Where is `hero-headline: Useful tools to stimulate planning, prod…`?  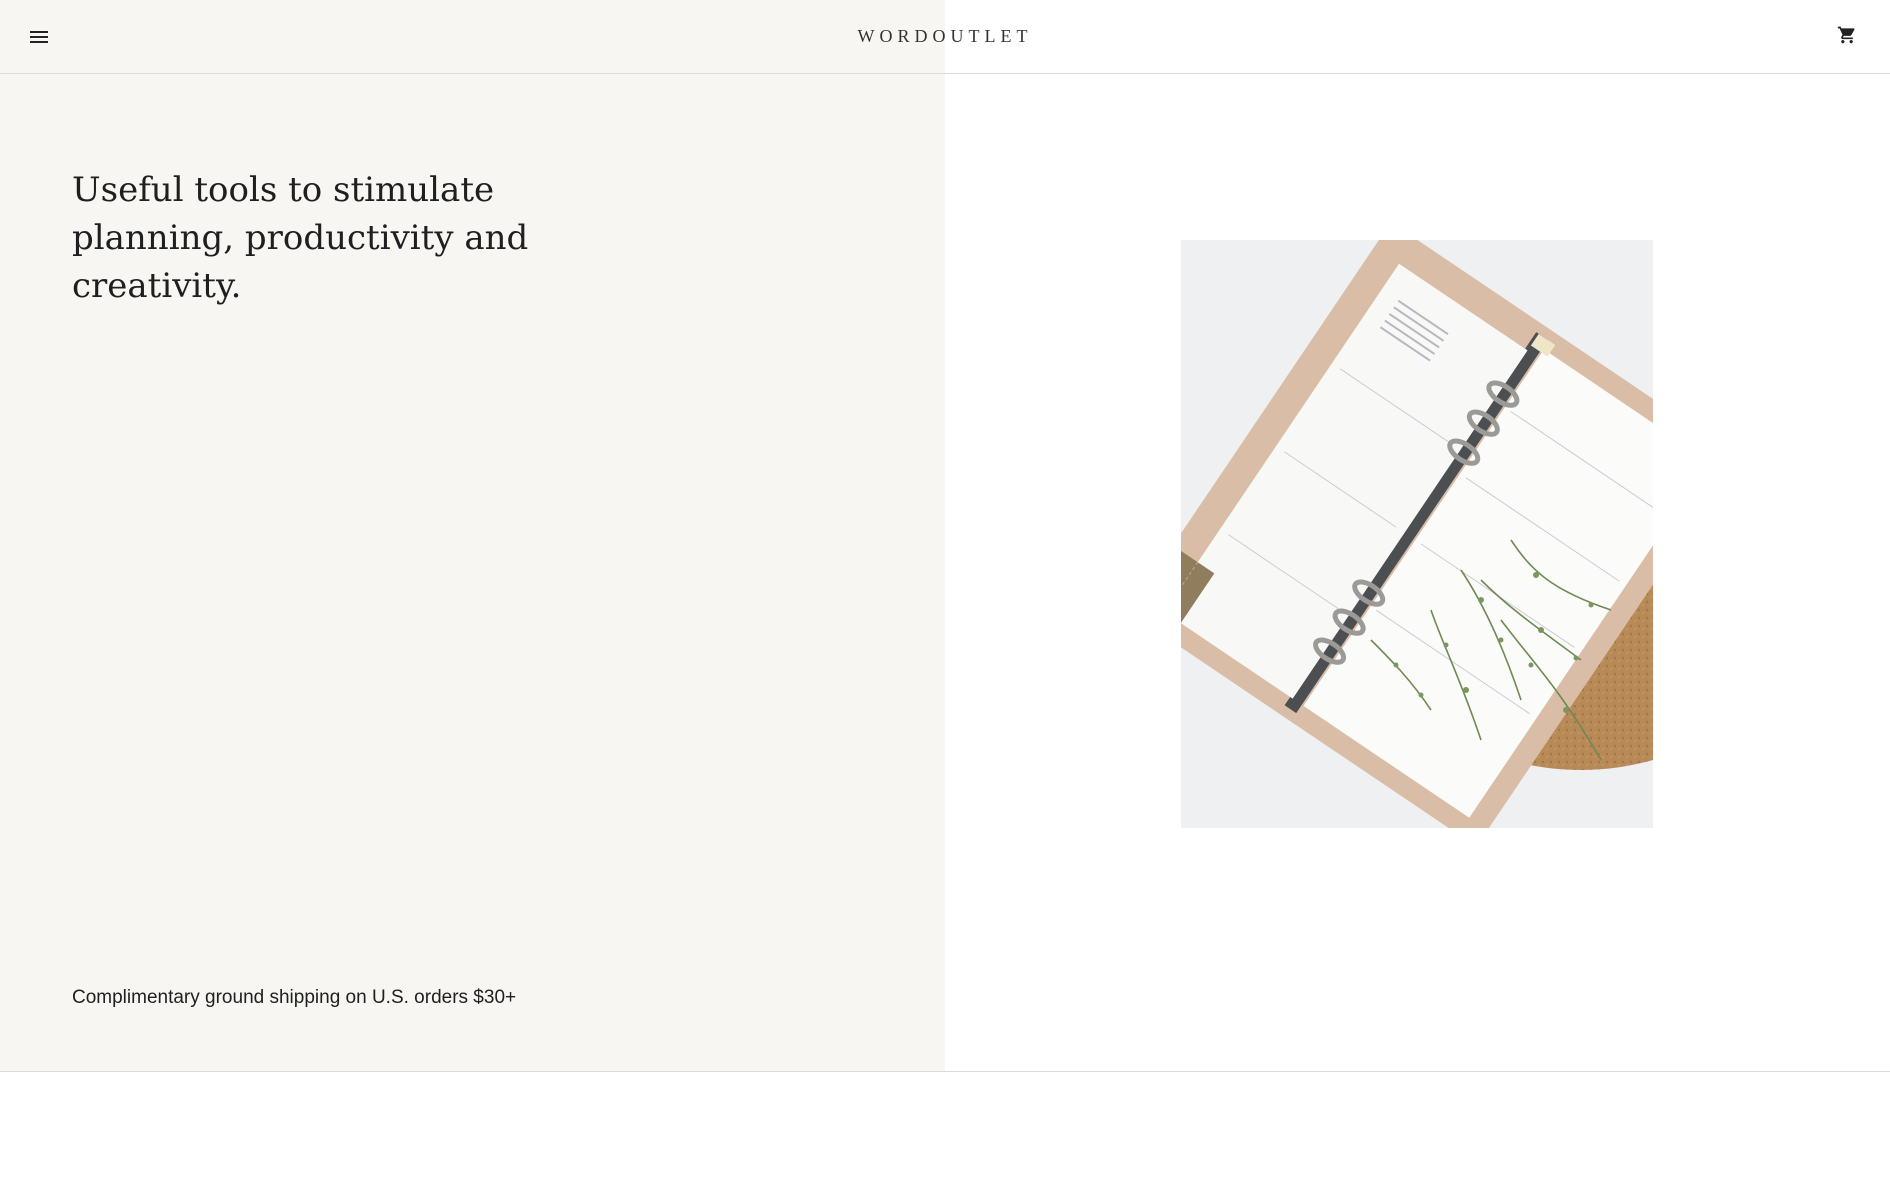
hero-headline: Useful tools to stimulate planning, prod… is located at coordinates (300, 238).